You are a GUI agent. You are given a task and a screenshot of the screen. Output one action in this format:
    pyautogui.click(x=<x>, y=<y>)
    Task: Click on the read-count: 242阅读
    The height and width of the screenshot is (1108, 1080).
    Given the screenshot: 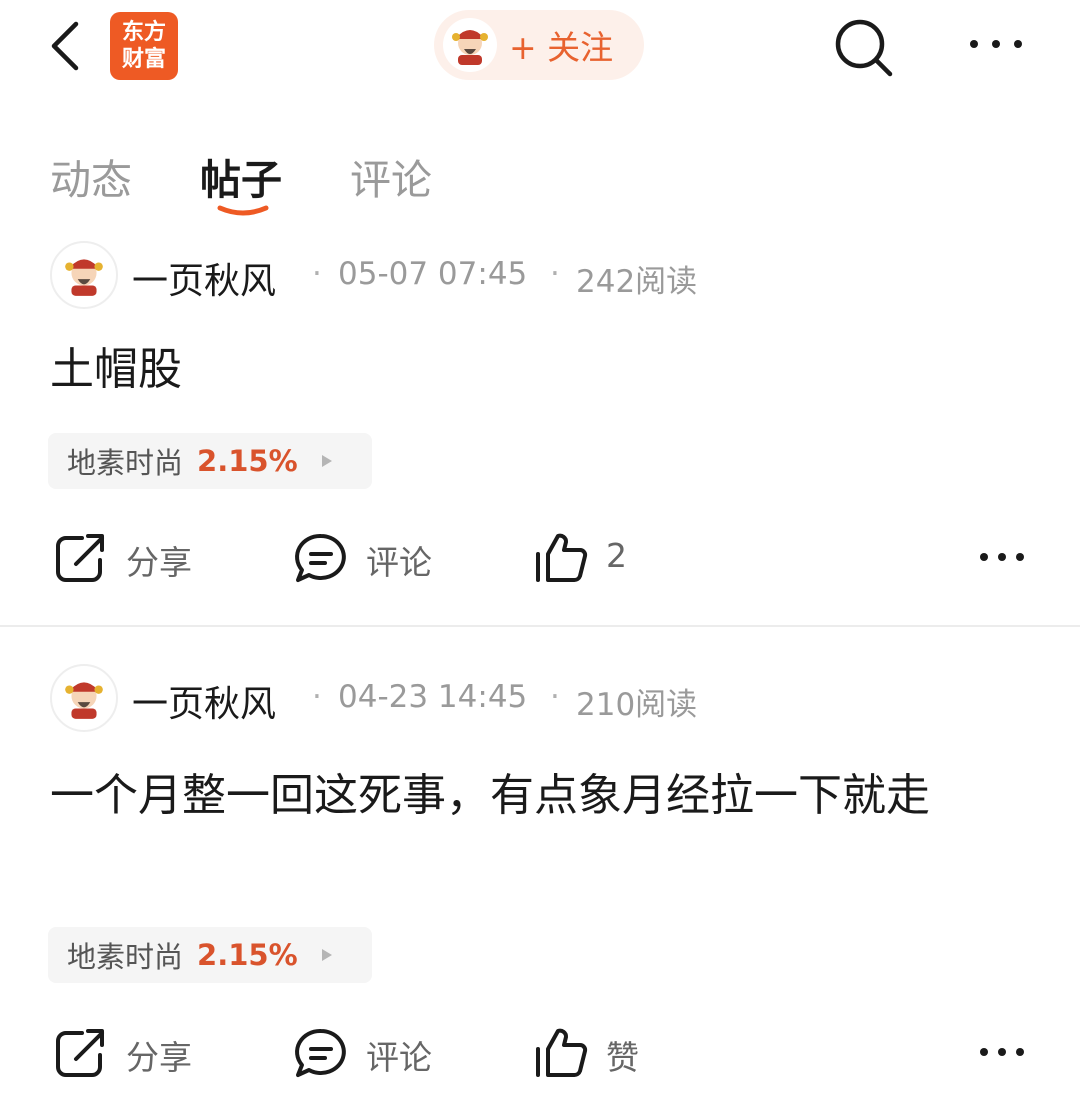 What is the action you would take?
    pyautogui.click(x=637, y=282)
    